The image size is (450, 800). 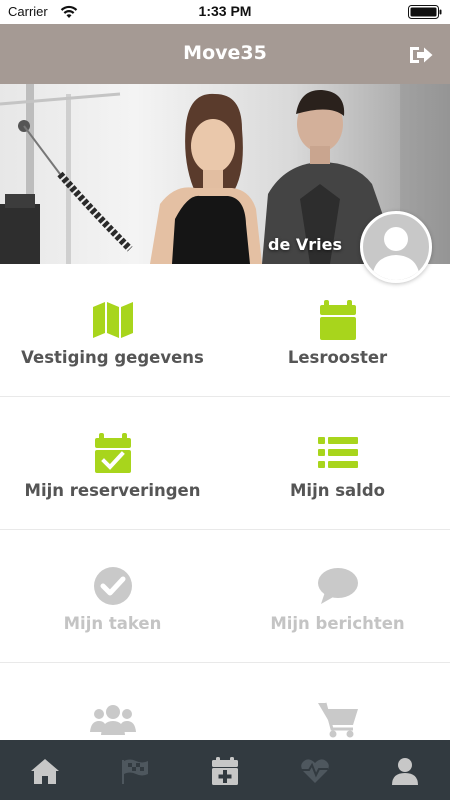 What do you see at coordinates (337, 490) in the screenshot?
I see `menu-label: Mijn saldo` at bounding box center [337, 490].